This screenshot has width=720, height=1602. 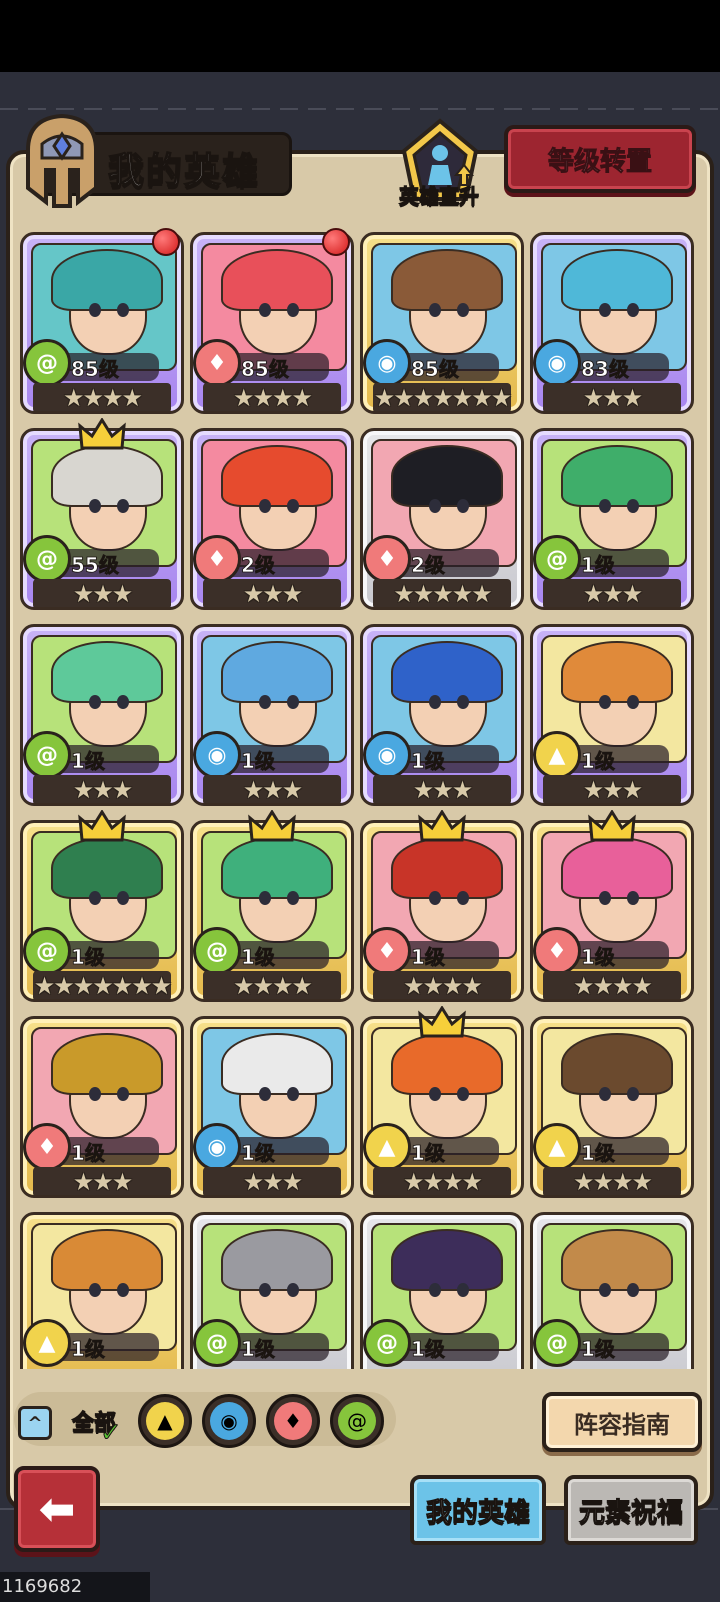 What do you see at coordinates (612, 715) in the screenshot?
I see `hero-card: ▲ 1级 ★★★` at bounding box center [612, 715].